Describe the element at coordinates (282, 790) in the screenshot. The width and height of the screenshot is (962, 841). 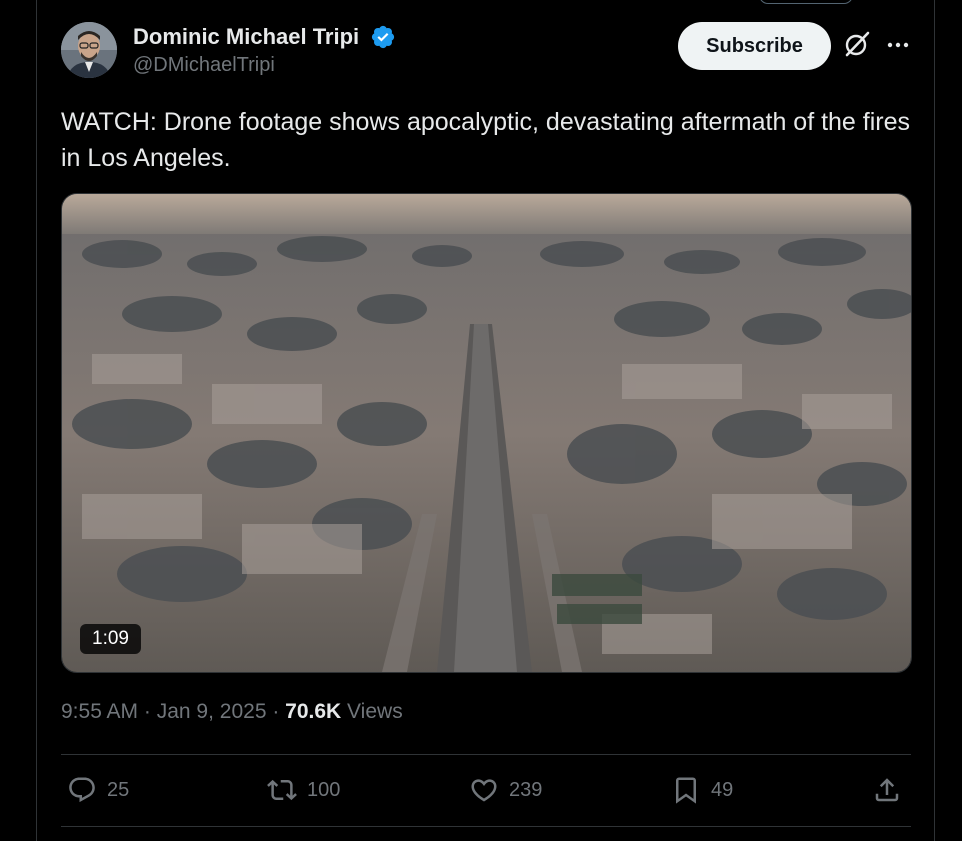
I see `repost-icon` at that location.